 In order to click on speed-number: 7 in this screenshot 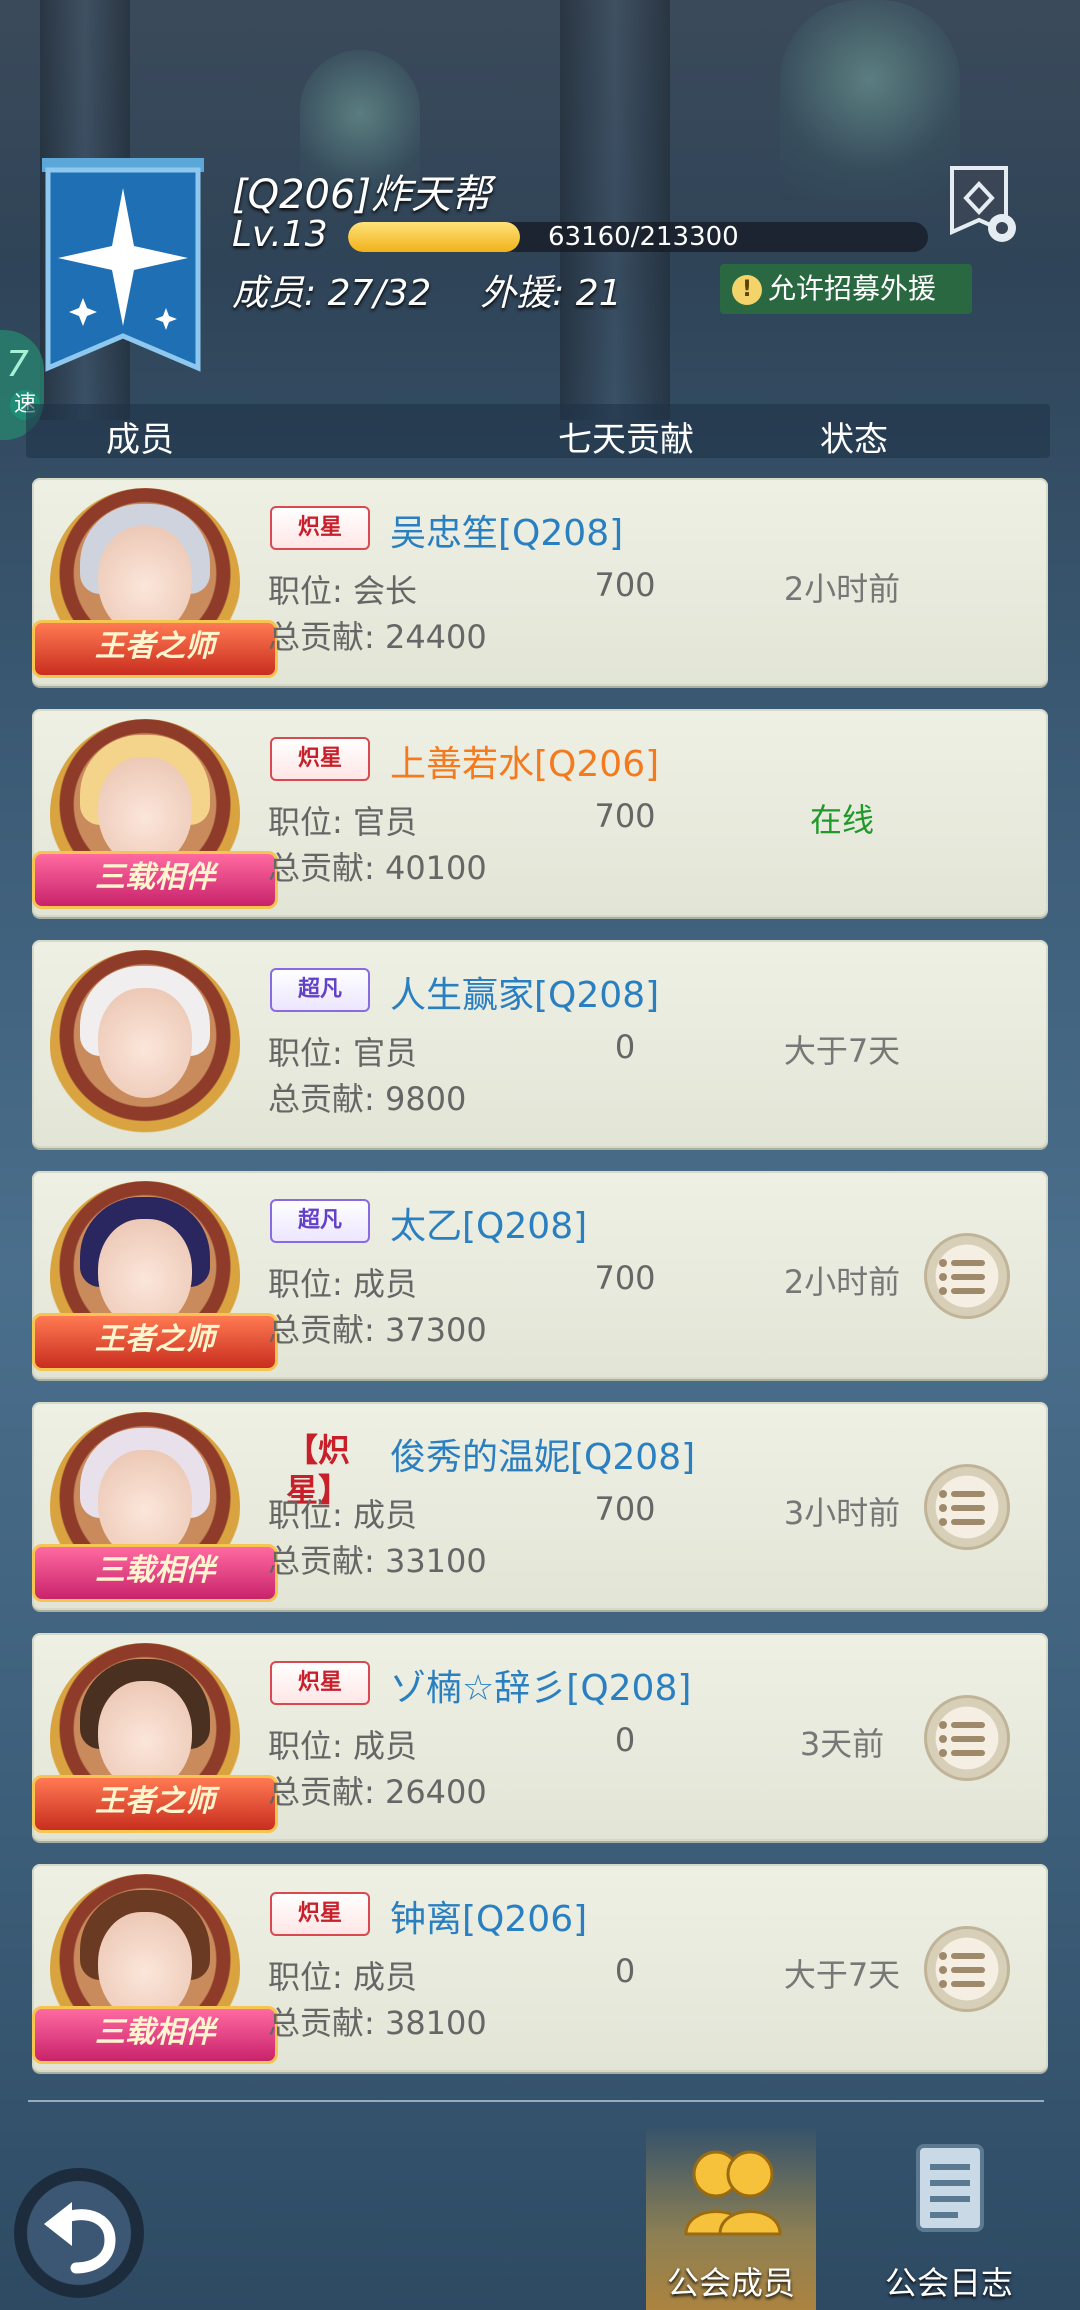, I will do `click(17, 364)`.